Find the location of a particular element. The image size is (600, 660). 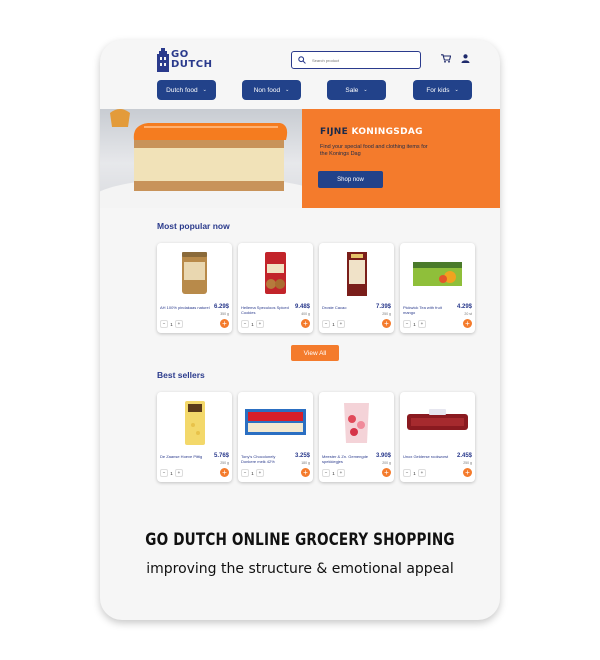

product-card: Droste Cacao 7.39$ 250 g − 1 + + is located at coordinates (356, 288).